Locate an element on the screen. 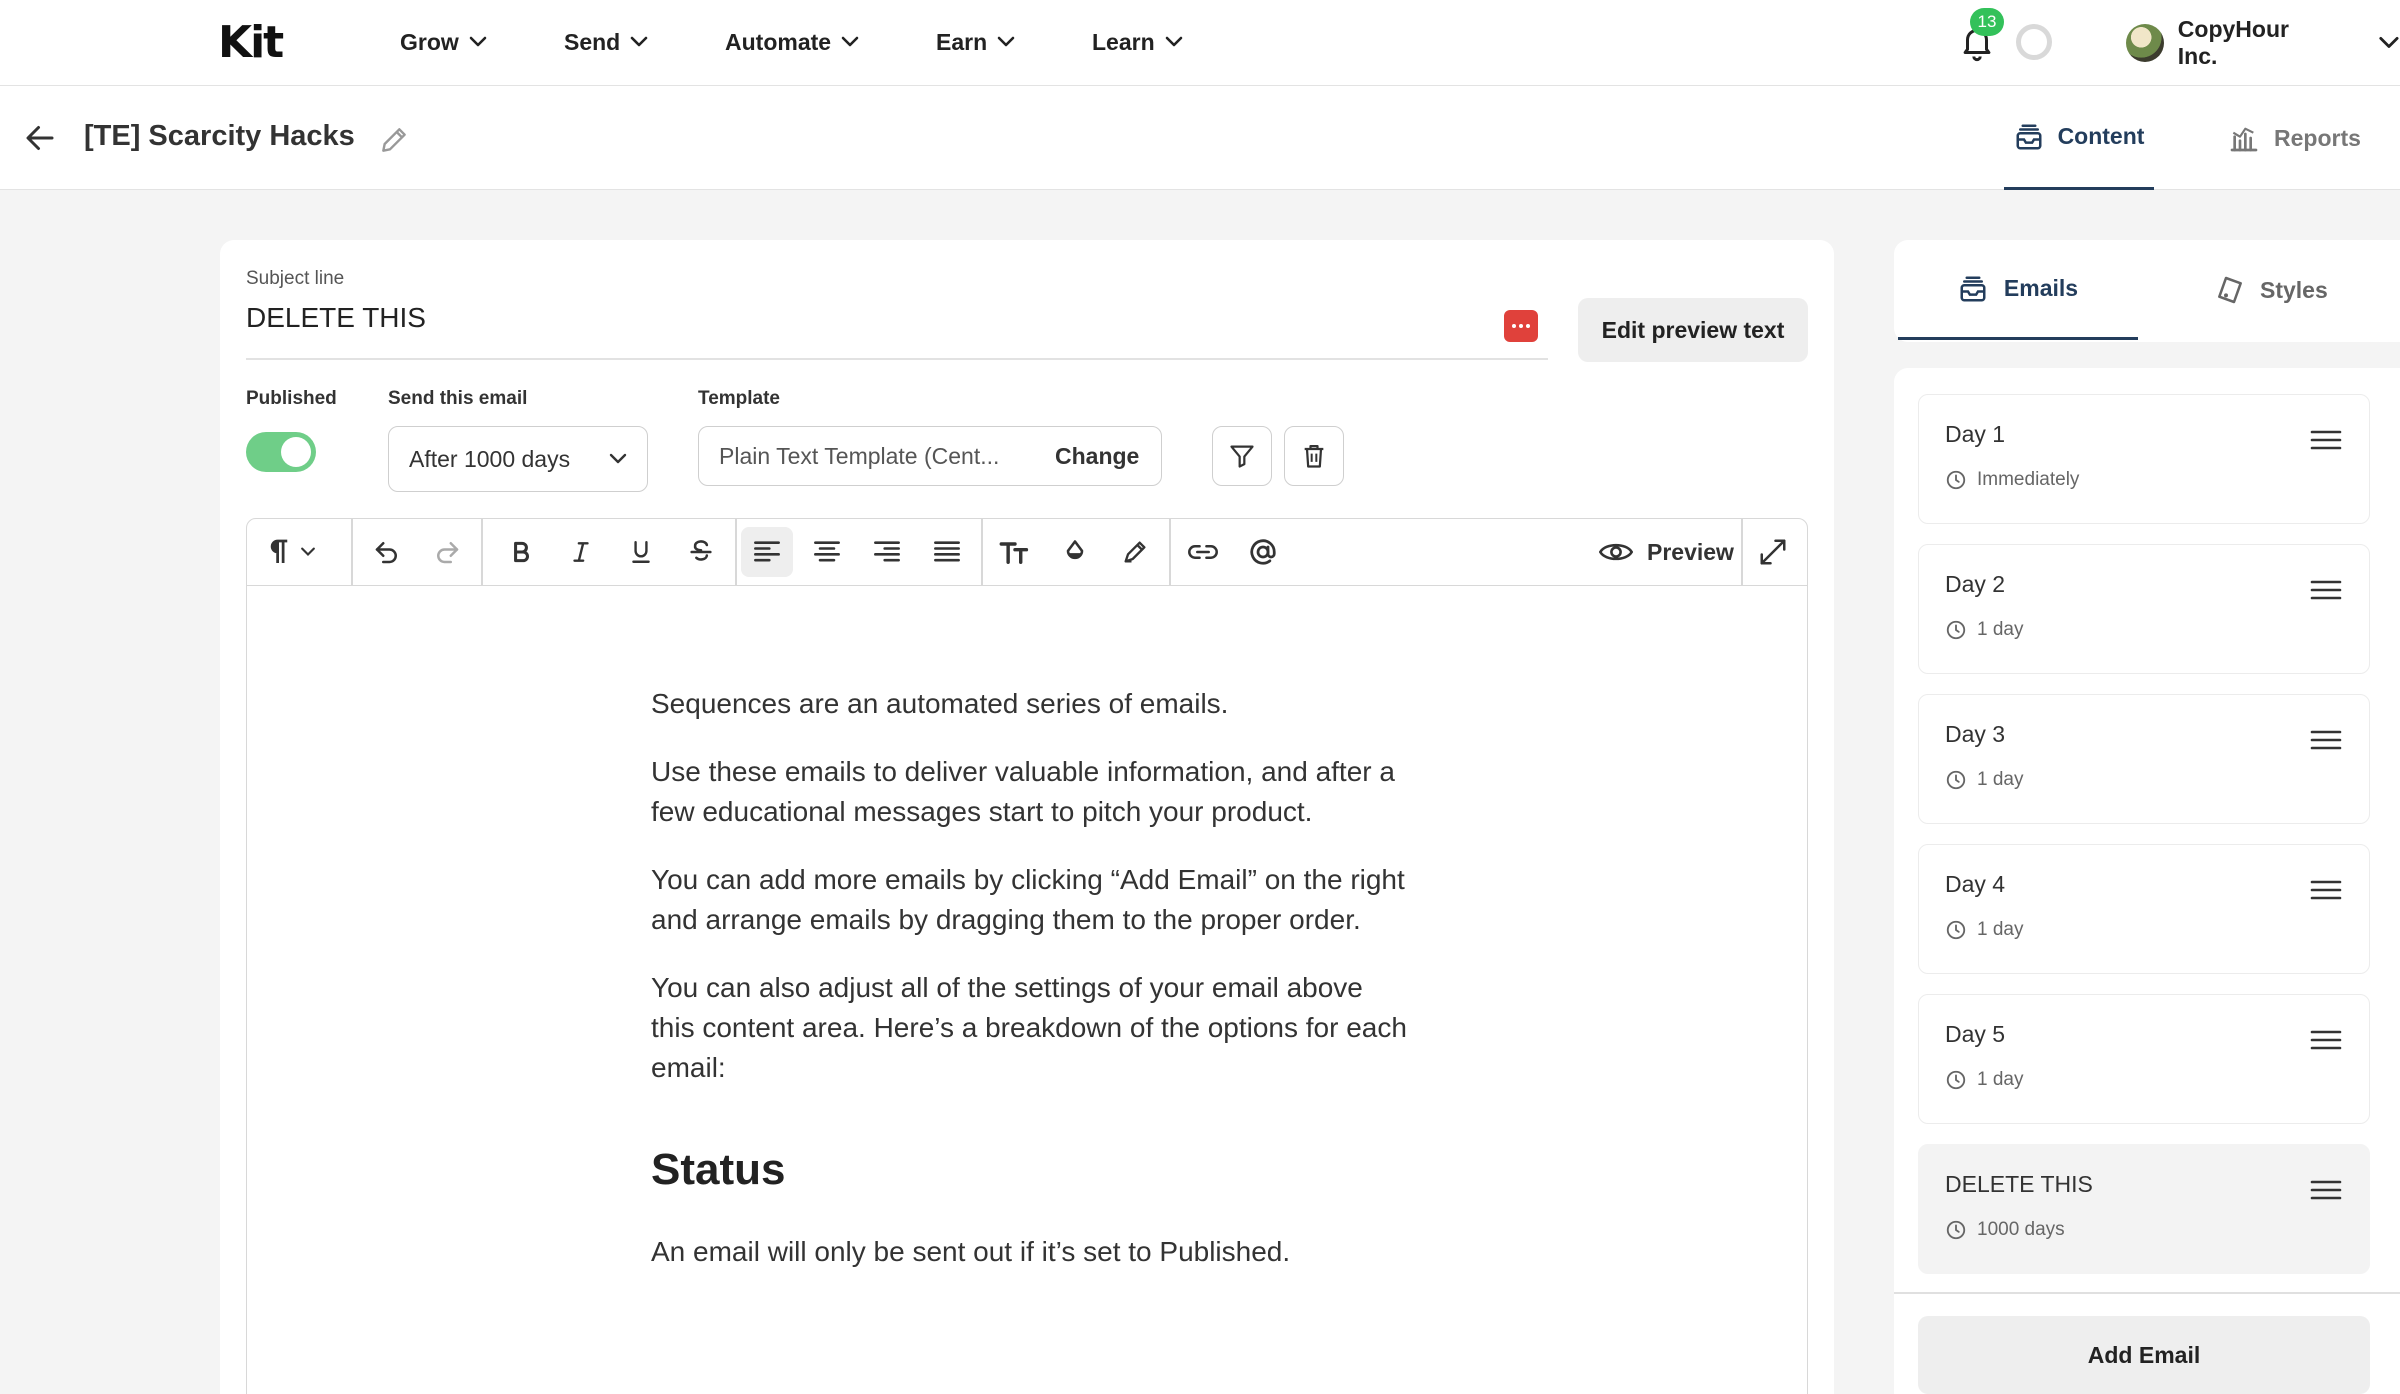 The image size is (2400, 1394). strikethrough-button is located at coordinates (701, 552).